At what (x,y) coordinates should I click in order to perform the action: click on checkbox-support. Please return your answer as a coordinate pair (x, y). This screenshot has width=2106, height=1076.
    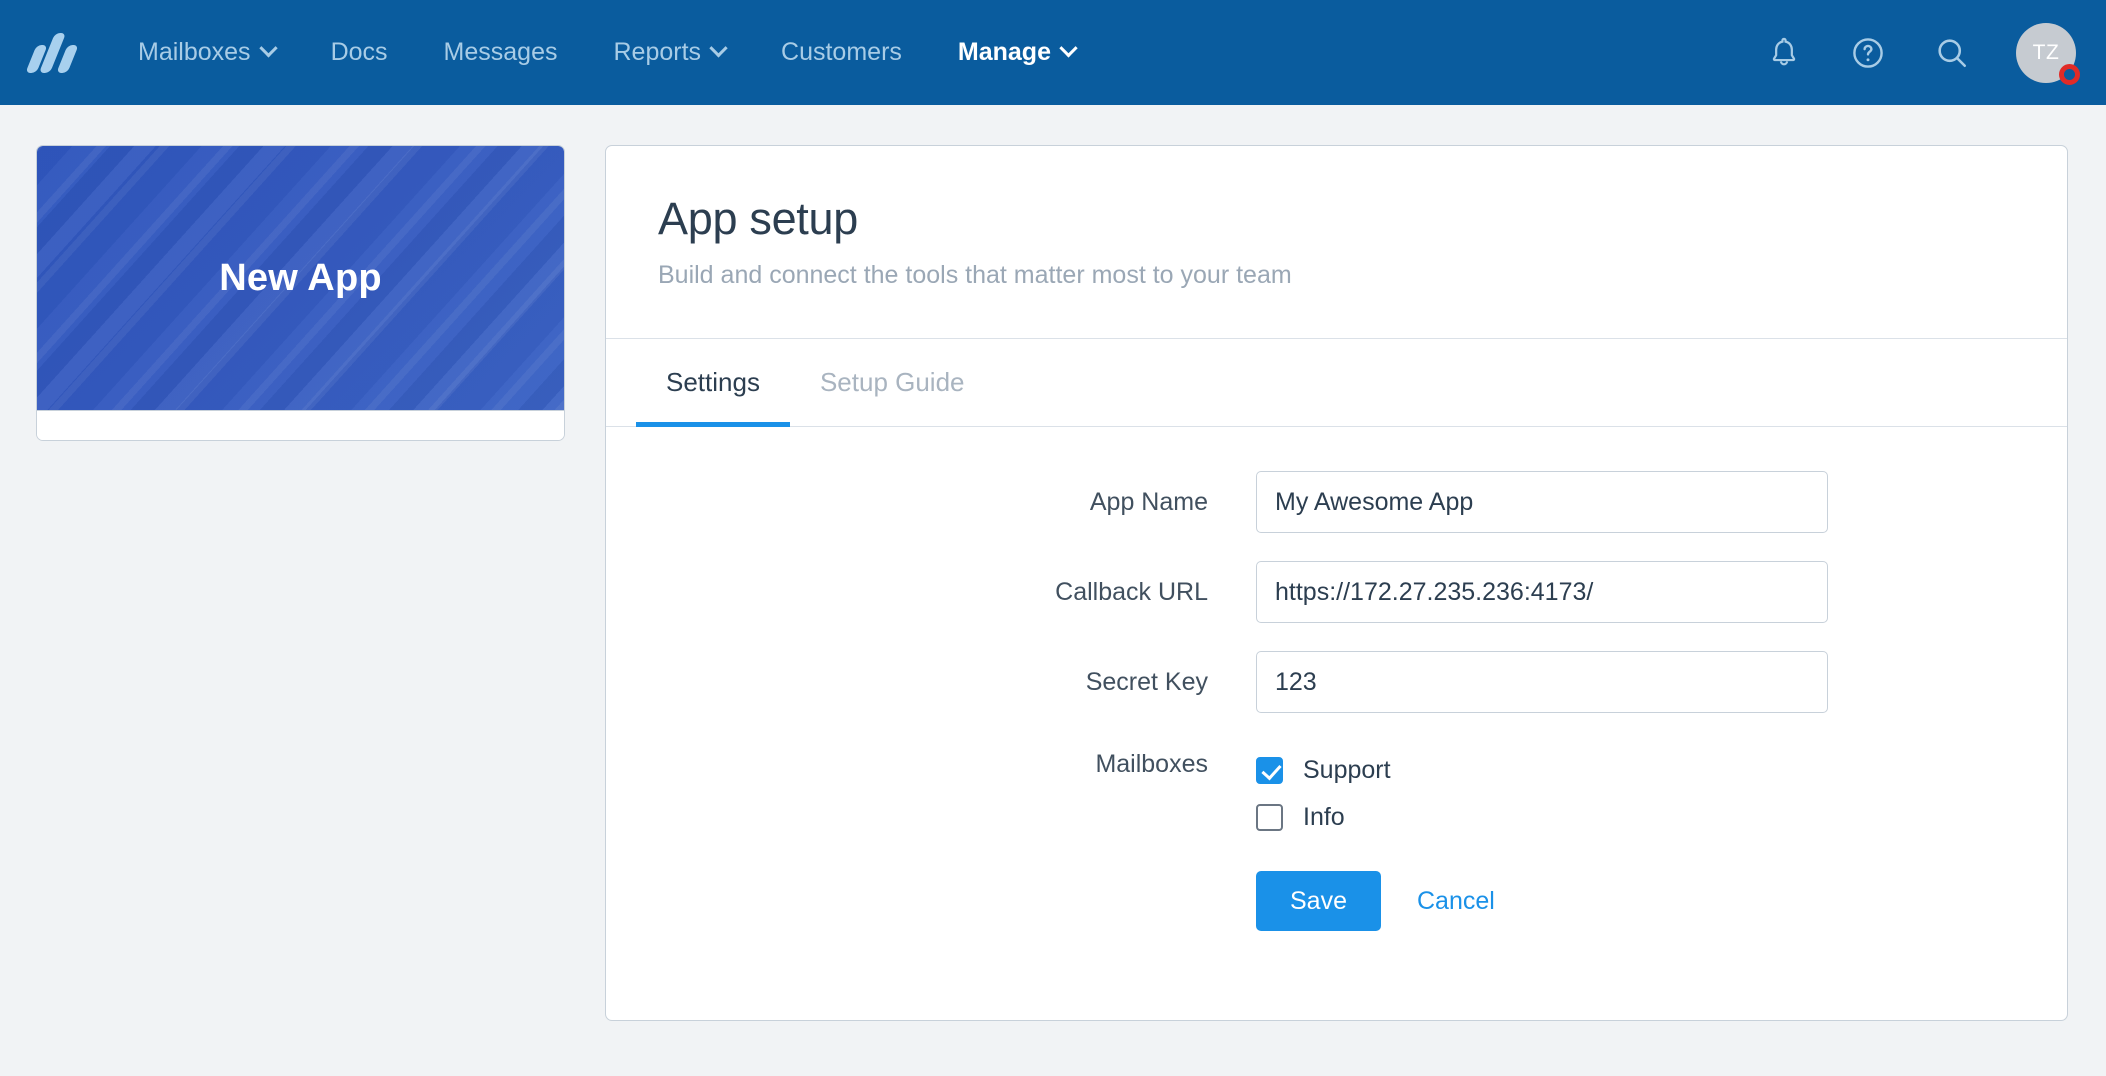
    Looking at the image, I should click on (1269, 770).